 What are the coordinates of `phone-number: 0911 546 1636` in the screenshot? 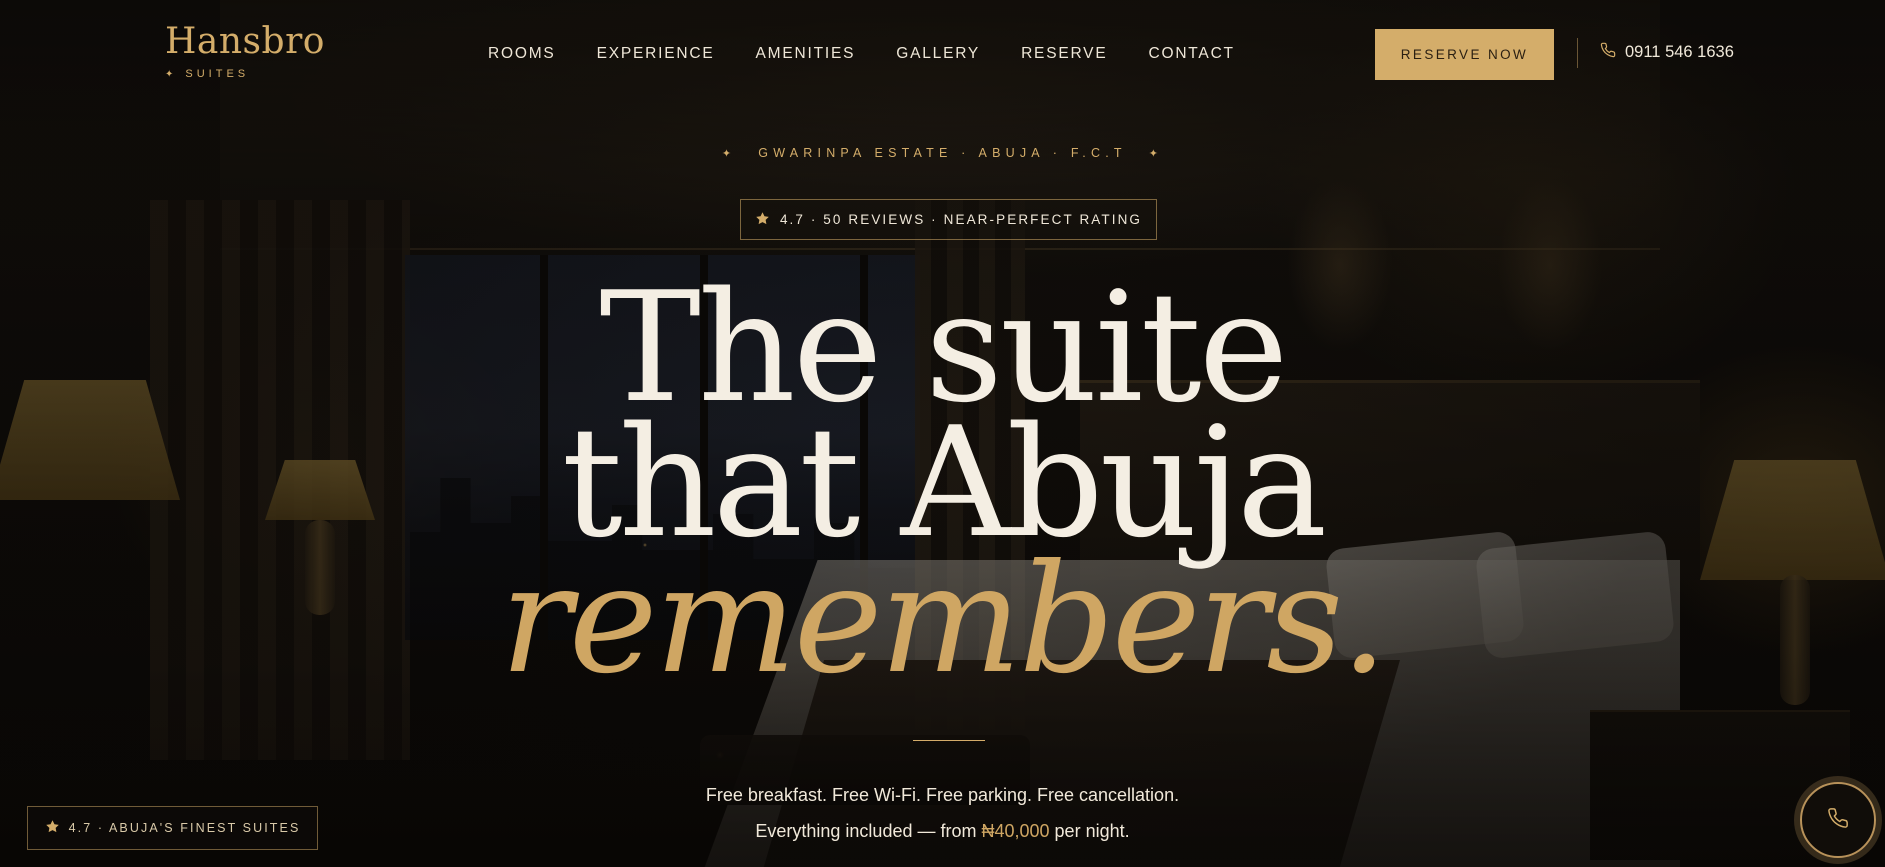 It's located at (1679, 52).